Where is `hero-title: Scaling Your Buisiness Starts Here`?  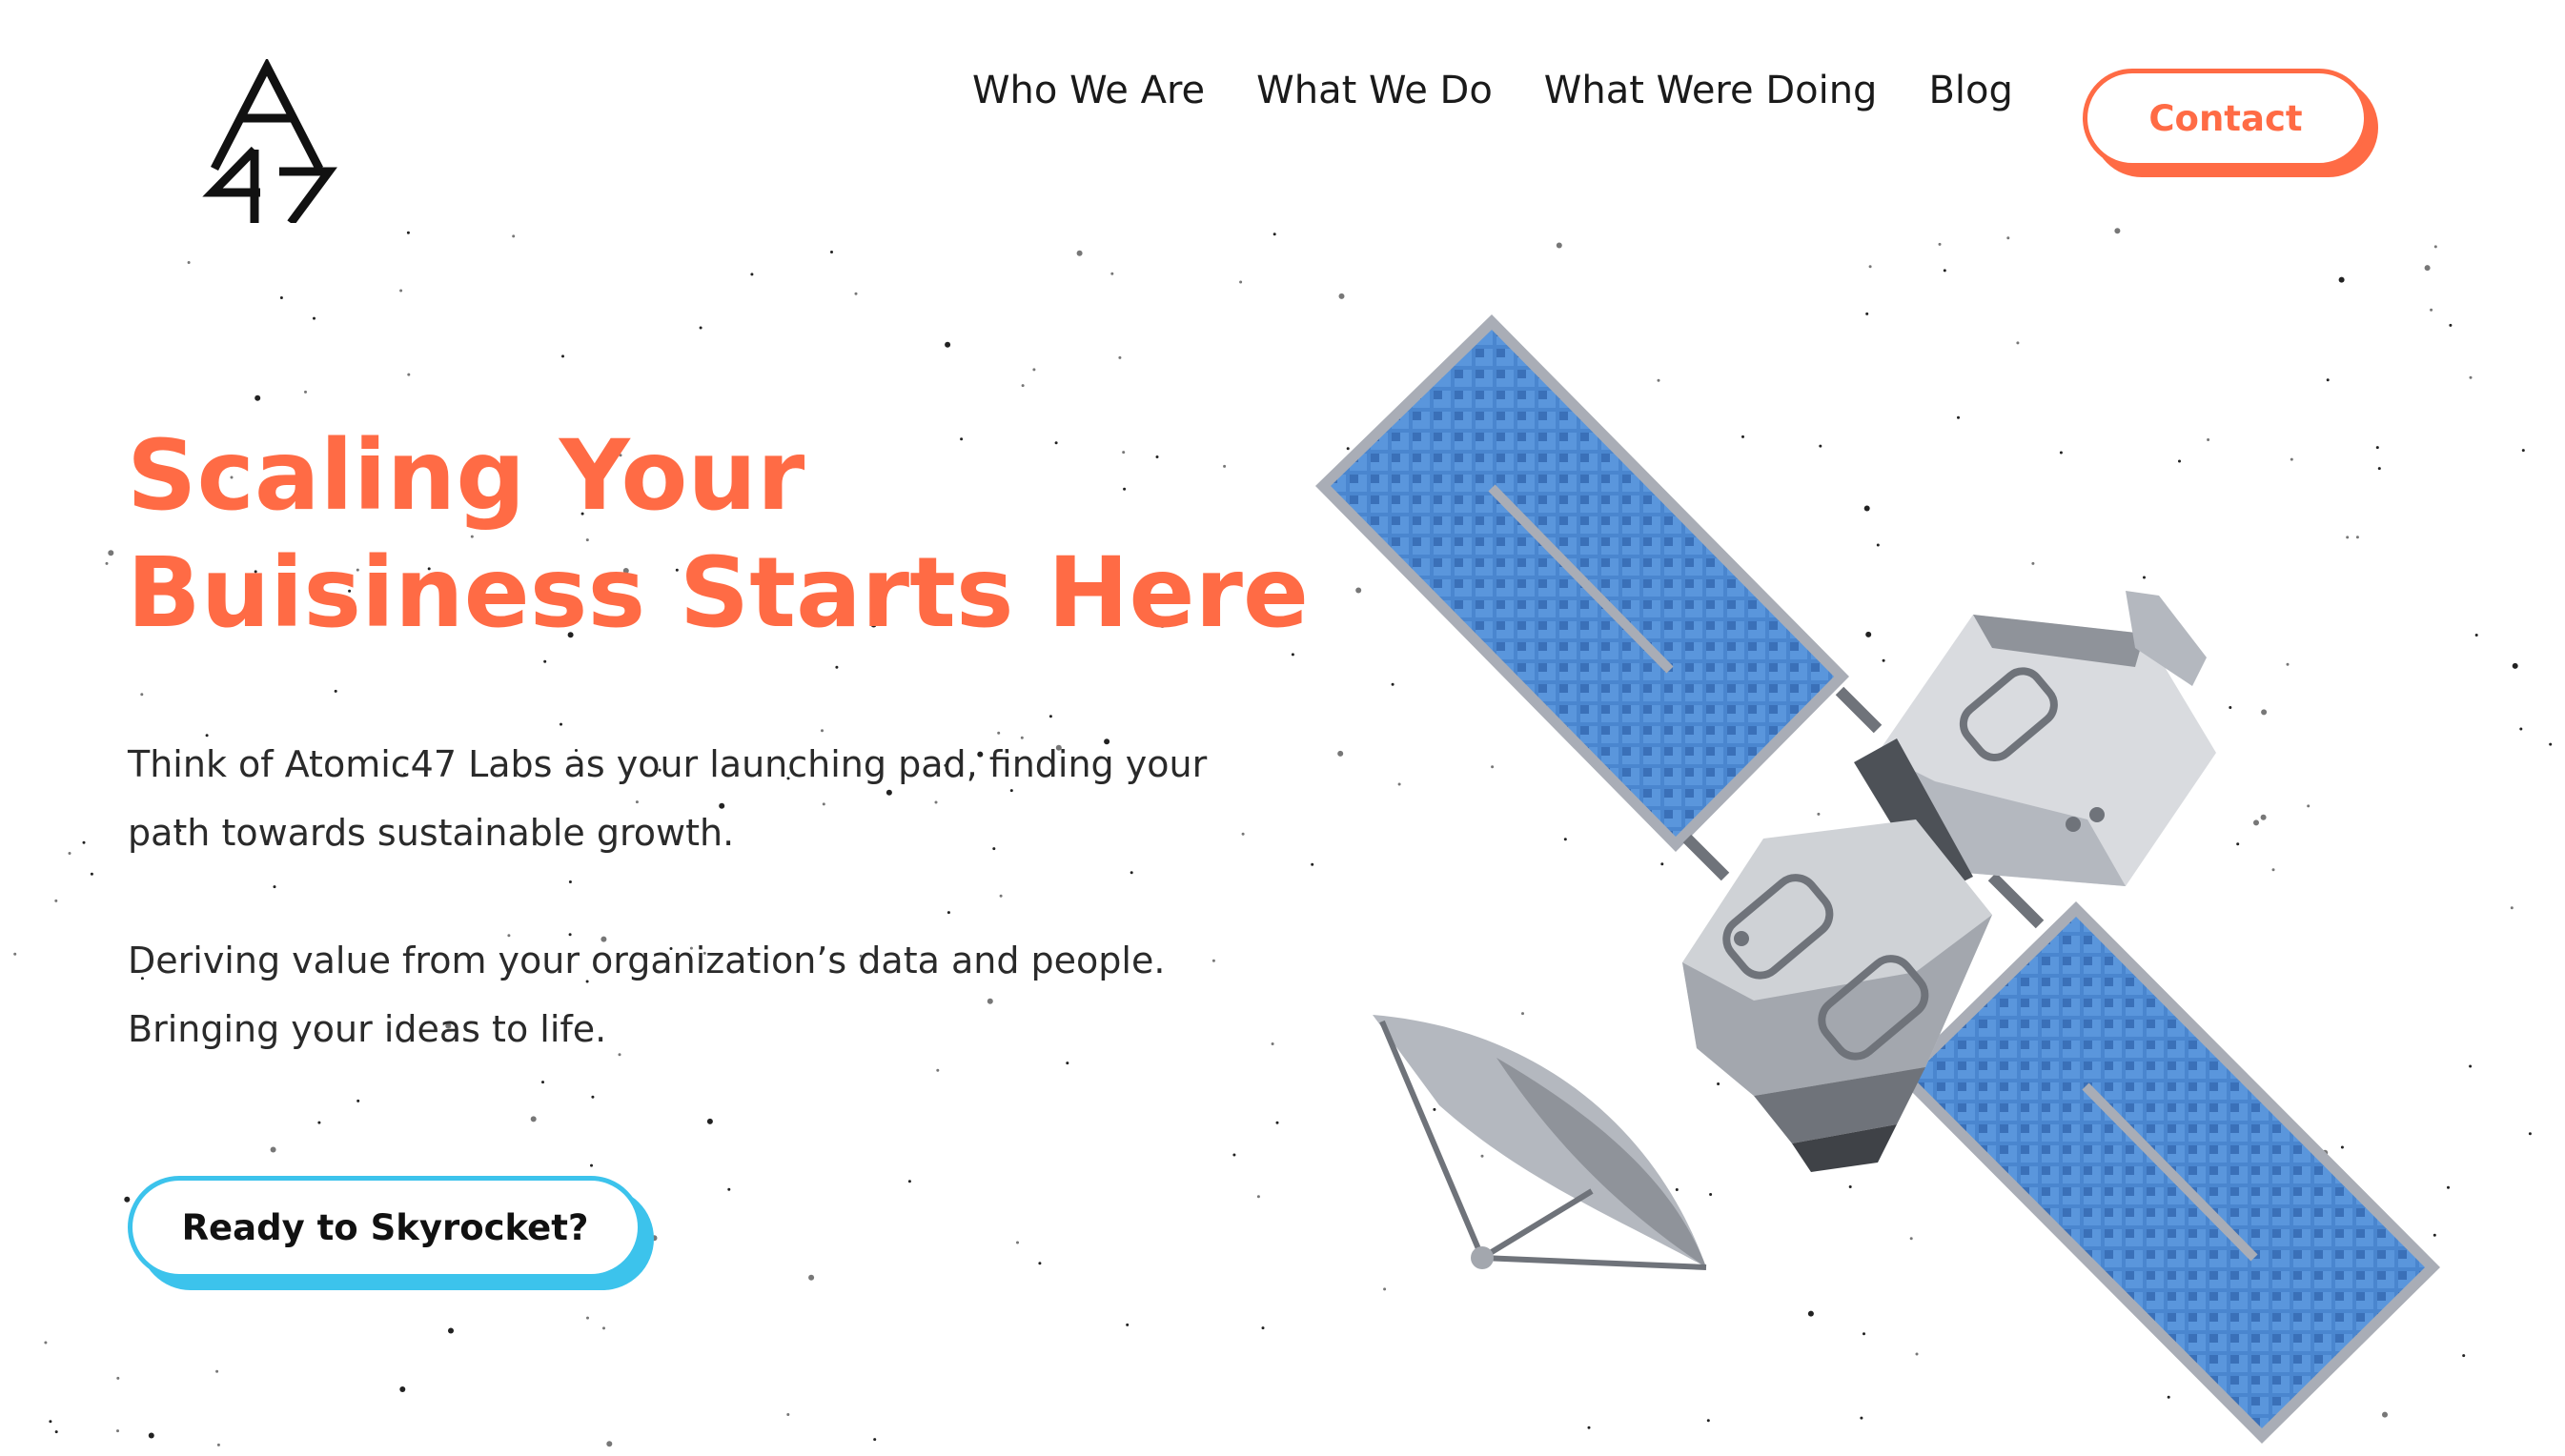
hero-title: Scaling Your Buisiness Starts Here is located at coordinates (718, 534).